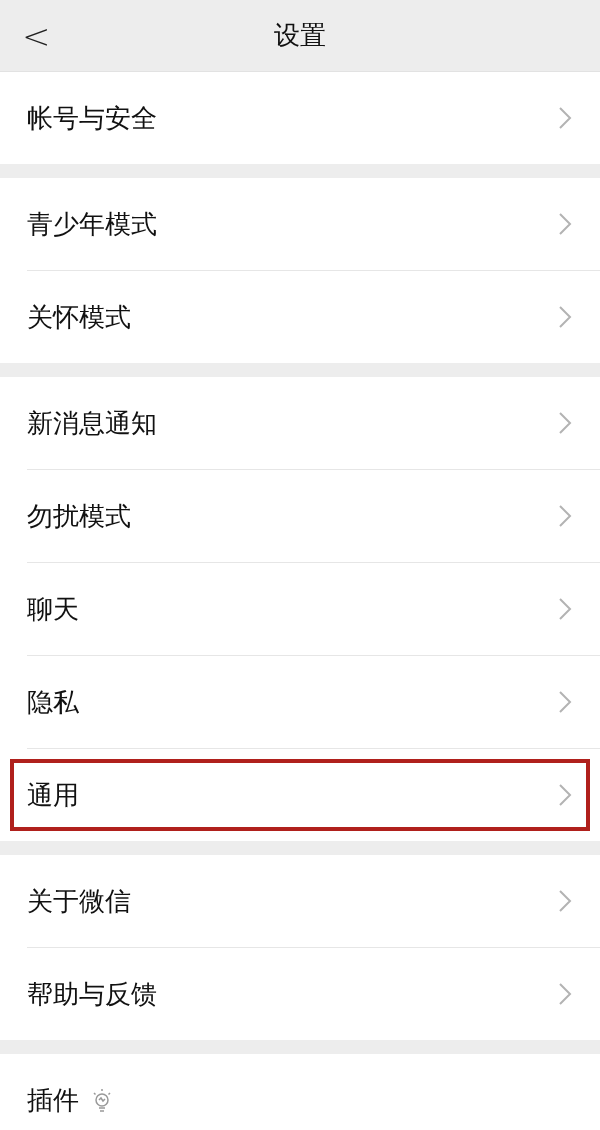  Describe the element at coordinates (92, 423) in the screenshot. I see `item-label: 新消息通知` at that location.